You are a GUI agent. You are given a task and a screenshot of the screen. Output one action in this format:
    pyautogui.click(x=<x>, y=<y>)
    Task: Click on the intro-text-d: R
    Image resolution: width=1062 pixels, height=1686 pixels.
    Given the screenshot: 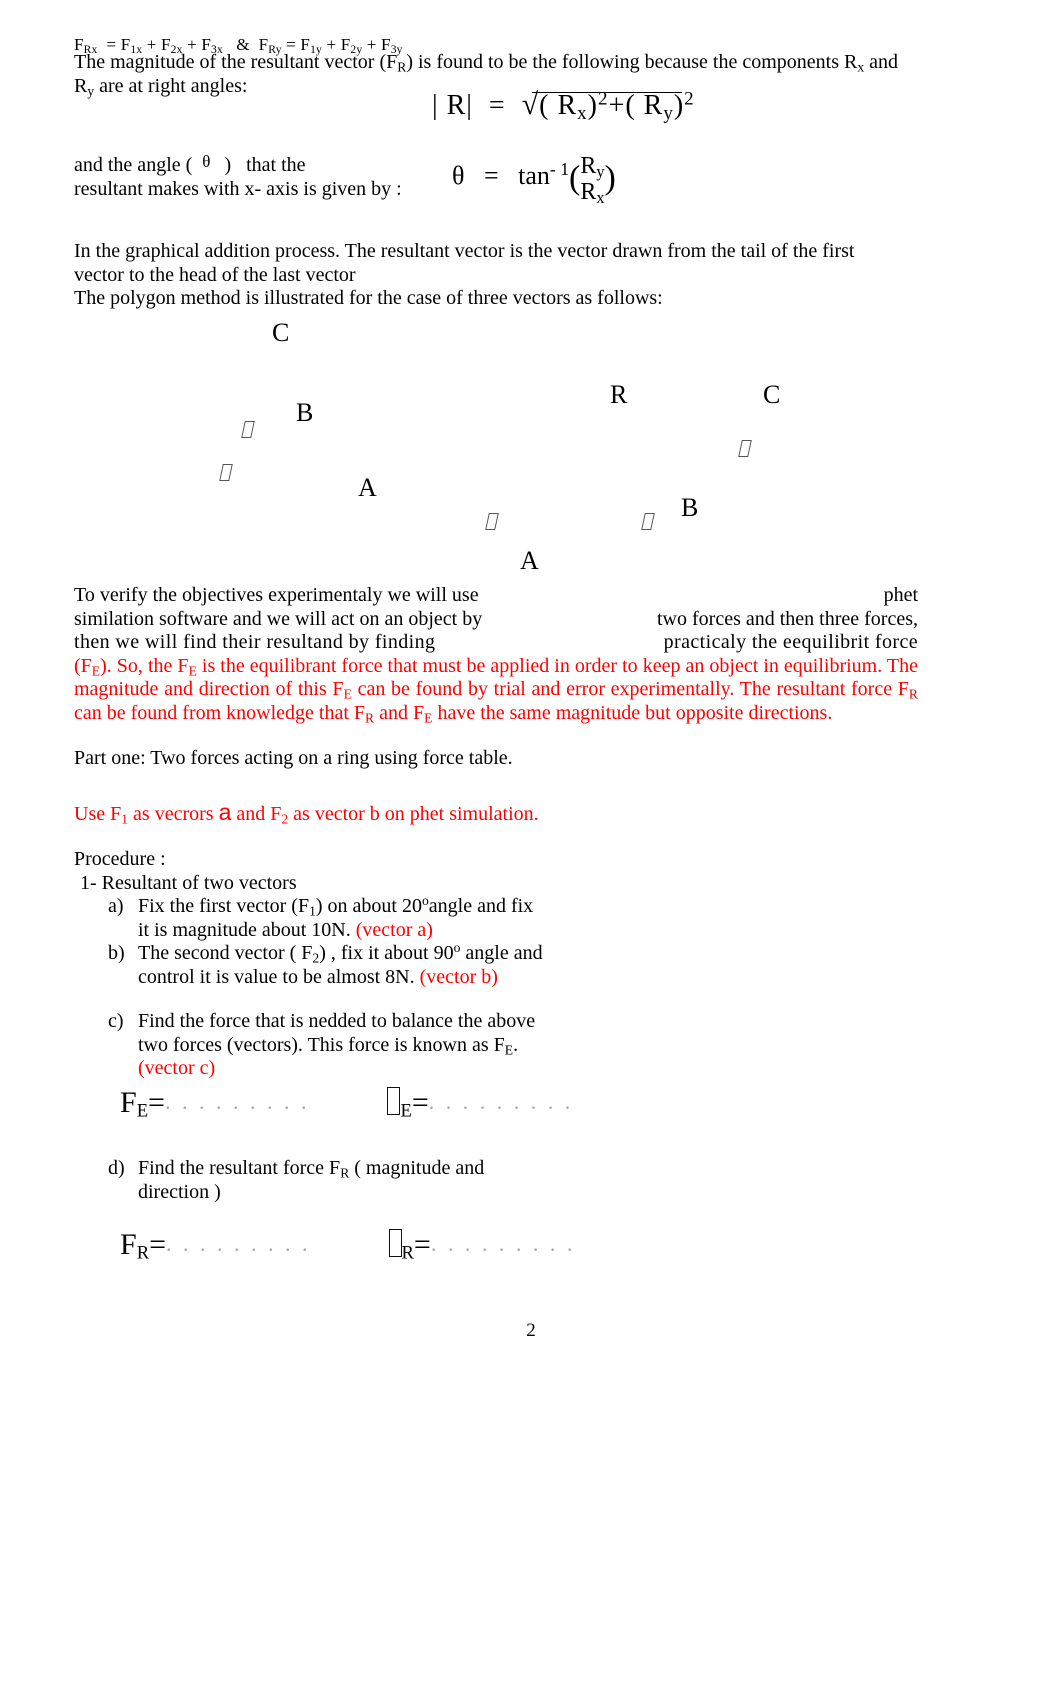 What is the action you would take?
    pyautogui.click(x=81, y=86)
    